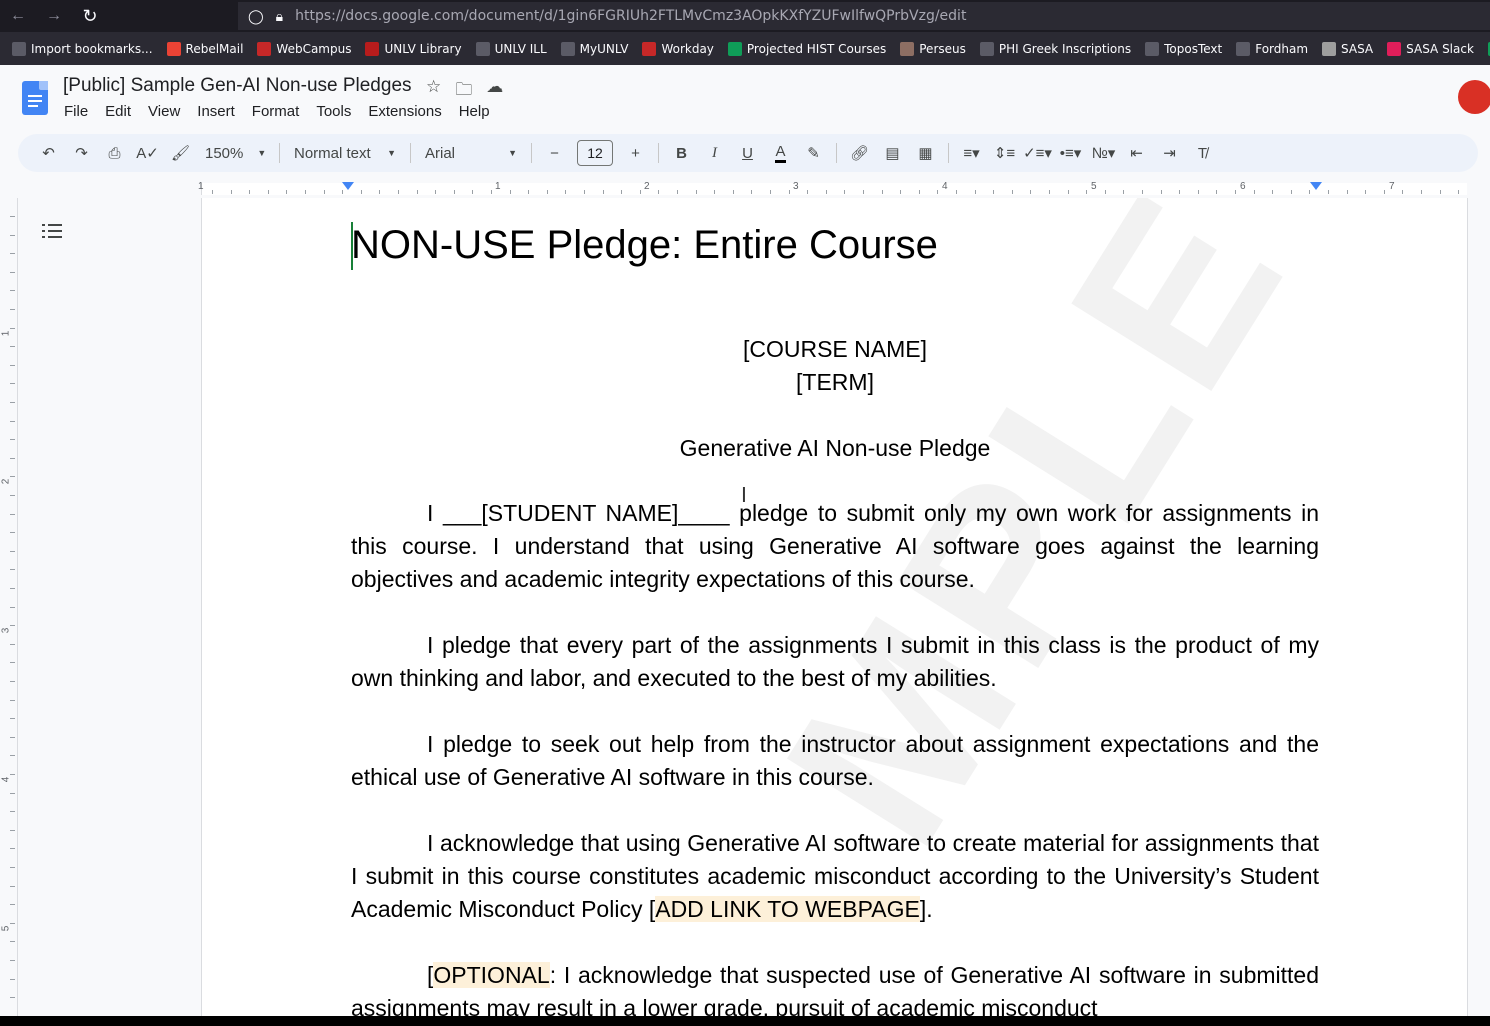 This screenshot has height=1026, width=1490. Describe the element at coordinates (687, 48) in the screenshot. I see `bookmark-label: Workday` at that location.